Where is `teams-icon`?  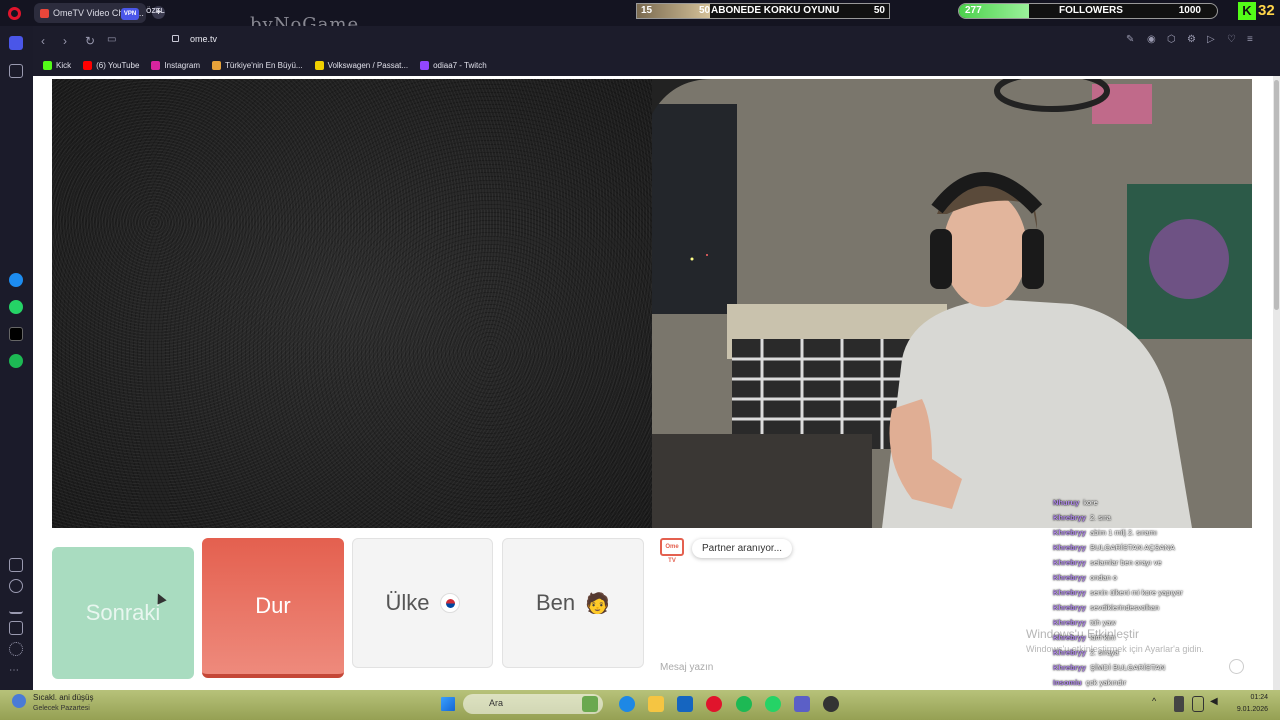
teams-icon is located at coordinates (802, 704).